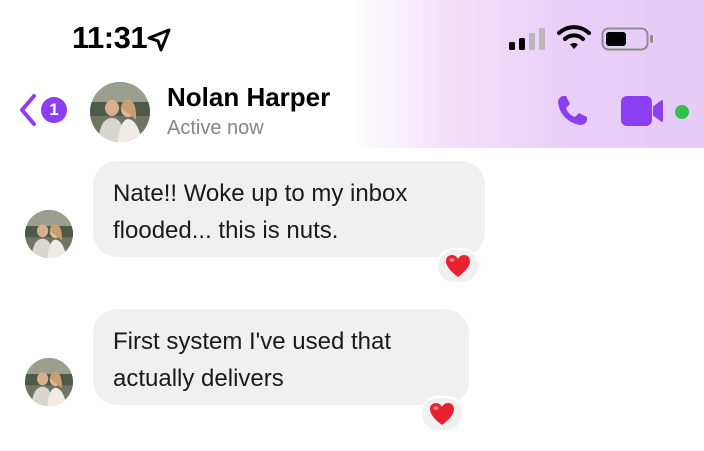 This screenshot has height=451, width=704. I want to click on location-arrow-icon, so click(159, 40).